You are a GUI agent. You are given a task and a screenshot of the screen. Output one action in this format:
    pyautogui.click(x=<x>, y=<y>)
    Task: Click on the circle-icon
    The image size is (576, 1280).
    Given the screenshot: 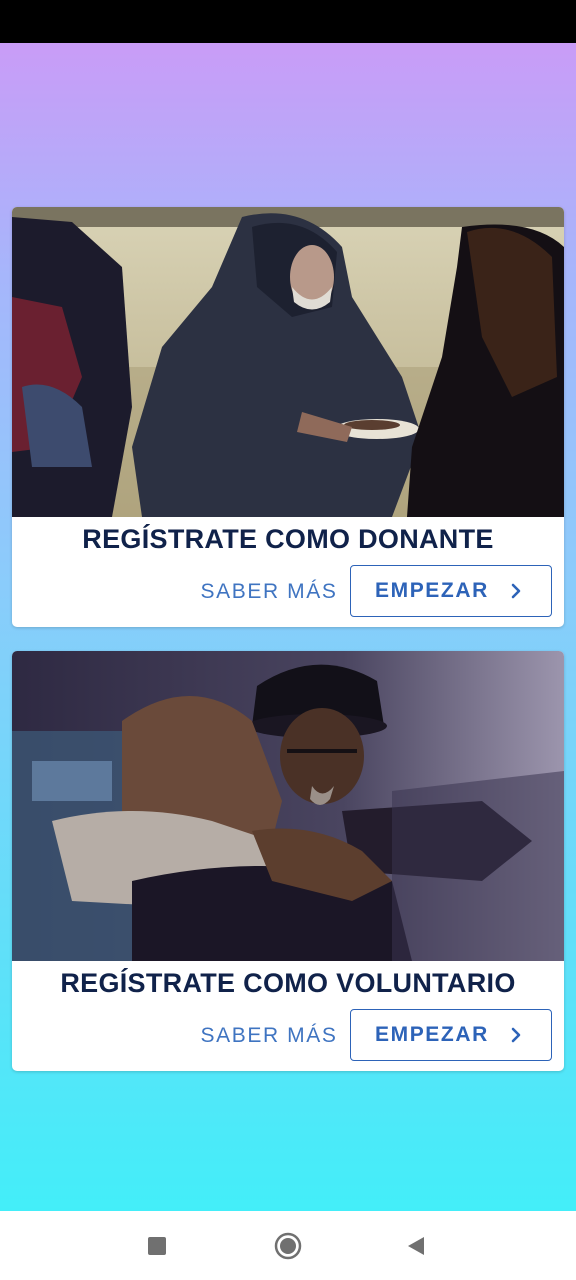 What is the action you would take?
    pyautogui.click(x=288, y=1246)
    